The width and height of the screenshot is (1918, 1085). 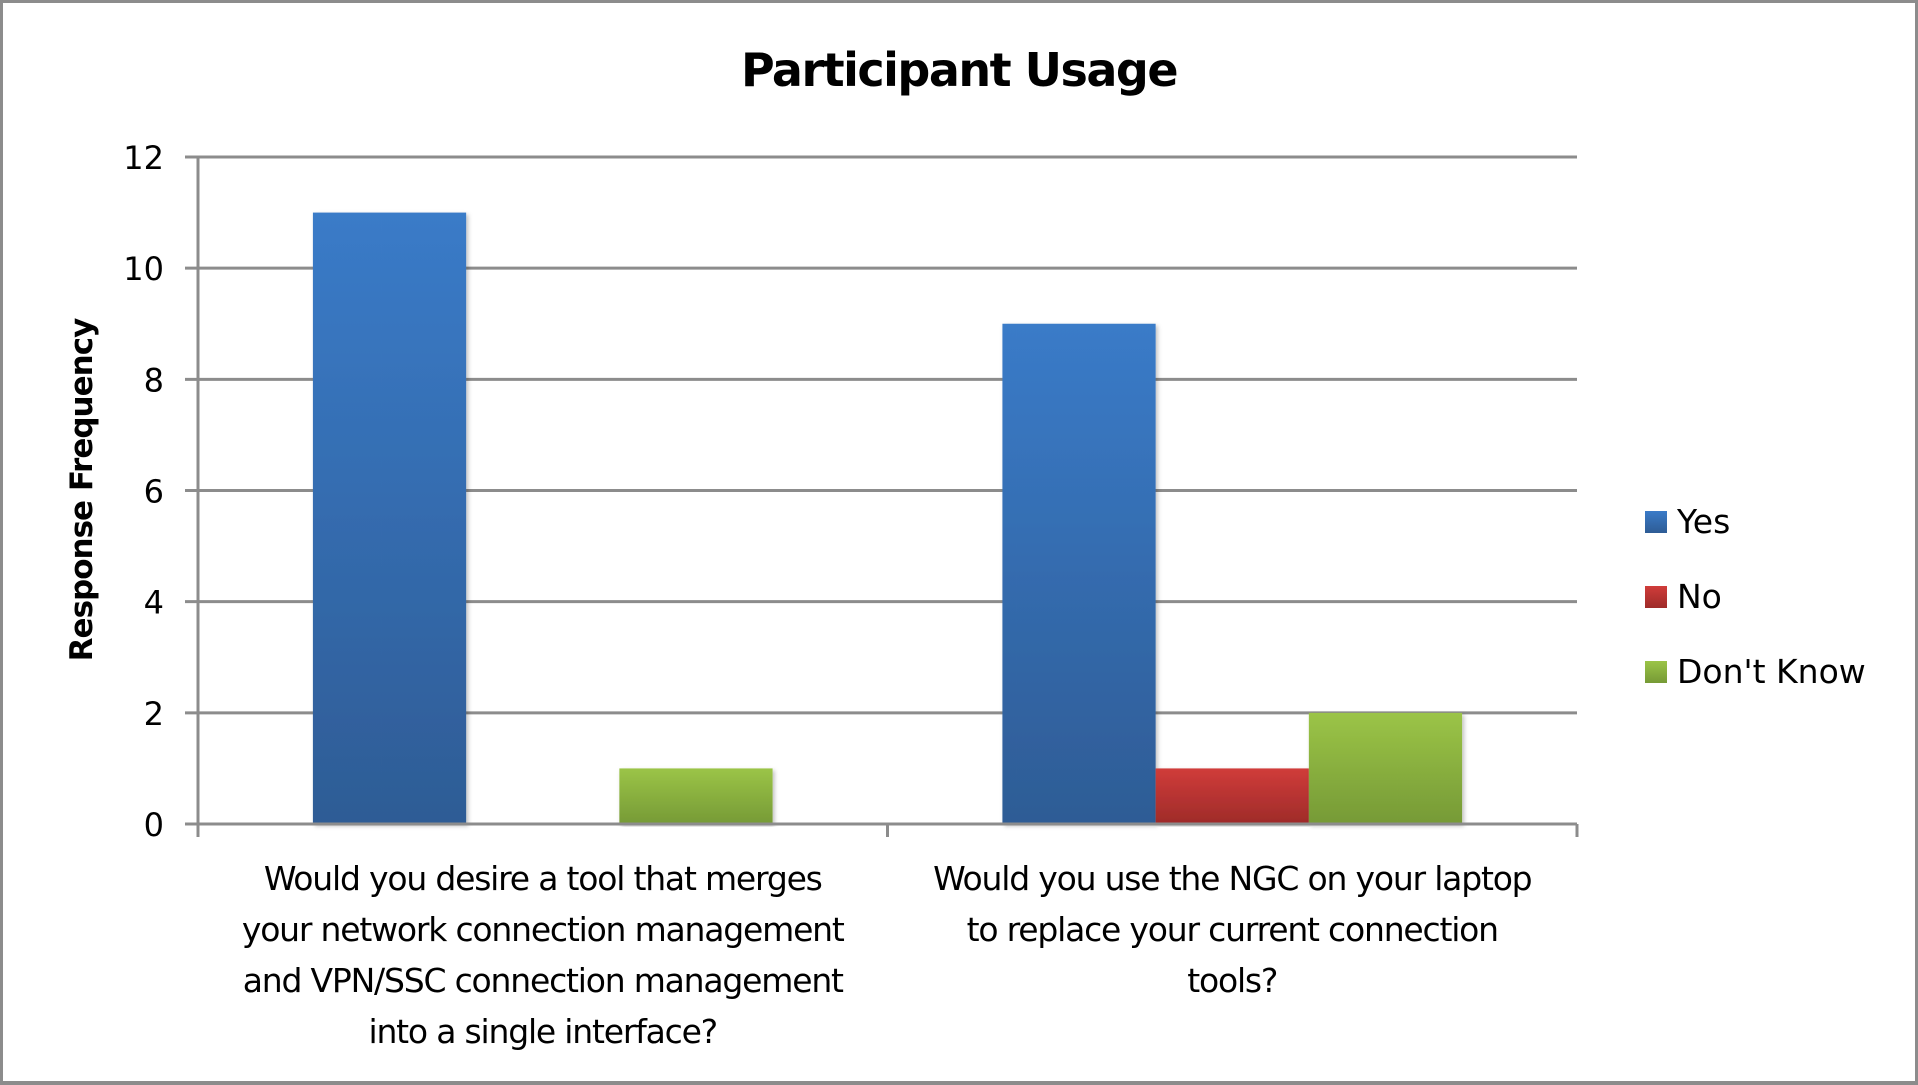 What do you see at coordinates (82, 489) in the screenshot?
I see `y-axis-label: Response Frequency` at bounding box center [82, 489].